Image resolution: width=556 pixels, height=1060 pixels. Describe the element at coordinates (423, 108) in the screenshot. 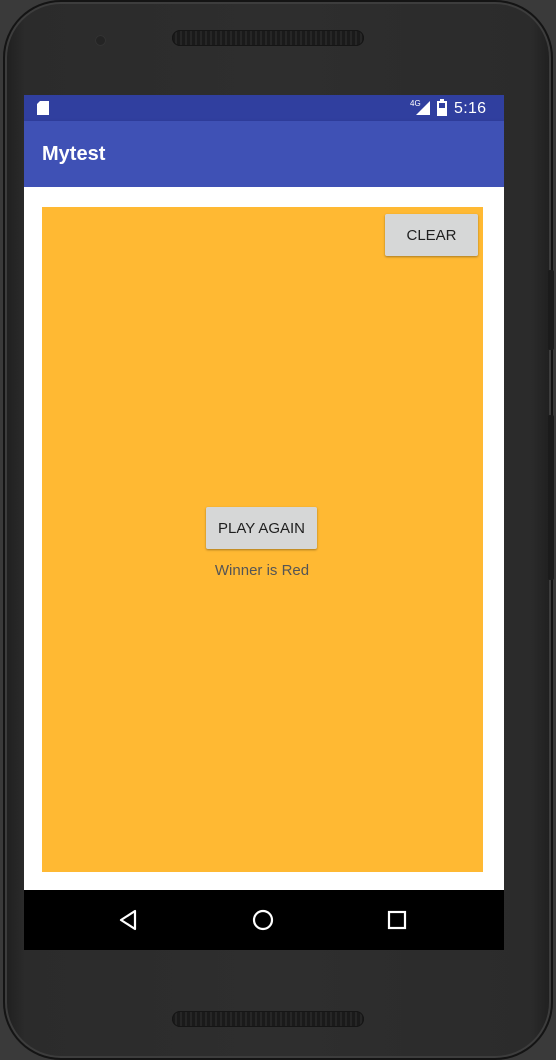

I see `signal-icon` at that location.